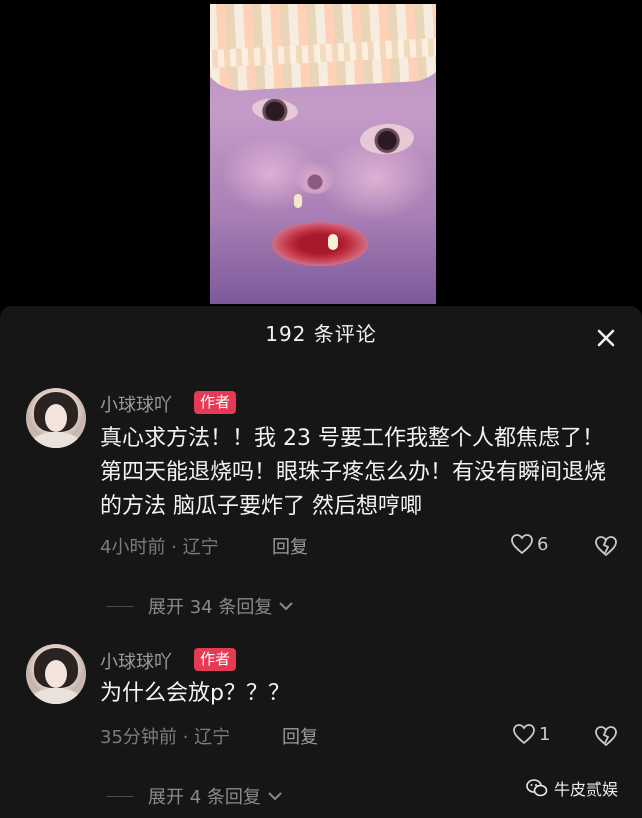 This screenshot has width=642, height=818. Describe the element at coordinates (204, 797) in the screenshot. I see `expand-replies-label: 展开 4 条回复` at that location.